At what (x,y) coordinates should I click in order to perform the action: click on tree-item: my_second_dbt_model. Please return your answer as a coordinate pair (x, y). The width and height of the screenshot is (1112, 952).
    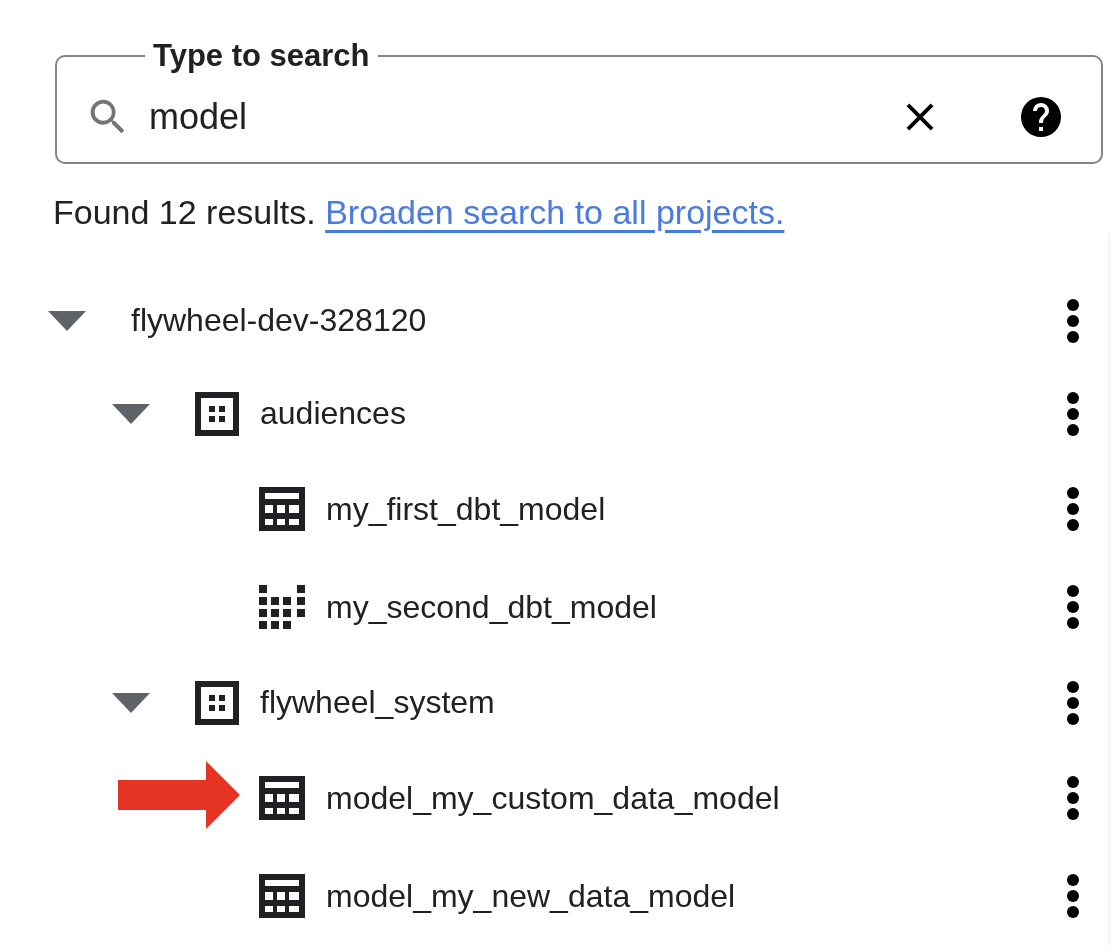
    Looking at the image, I should click on (554, 607).